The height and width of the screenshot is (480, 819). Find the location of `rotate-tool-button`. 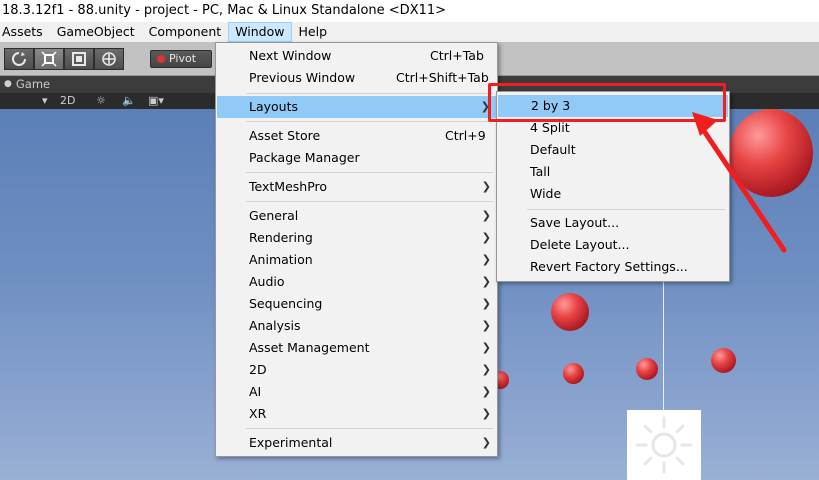

rotate-tool-button is located at coordinates (19, 59).